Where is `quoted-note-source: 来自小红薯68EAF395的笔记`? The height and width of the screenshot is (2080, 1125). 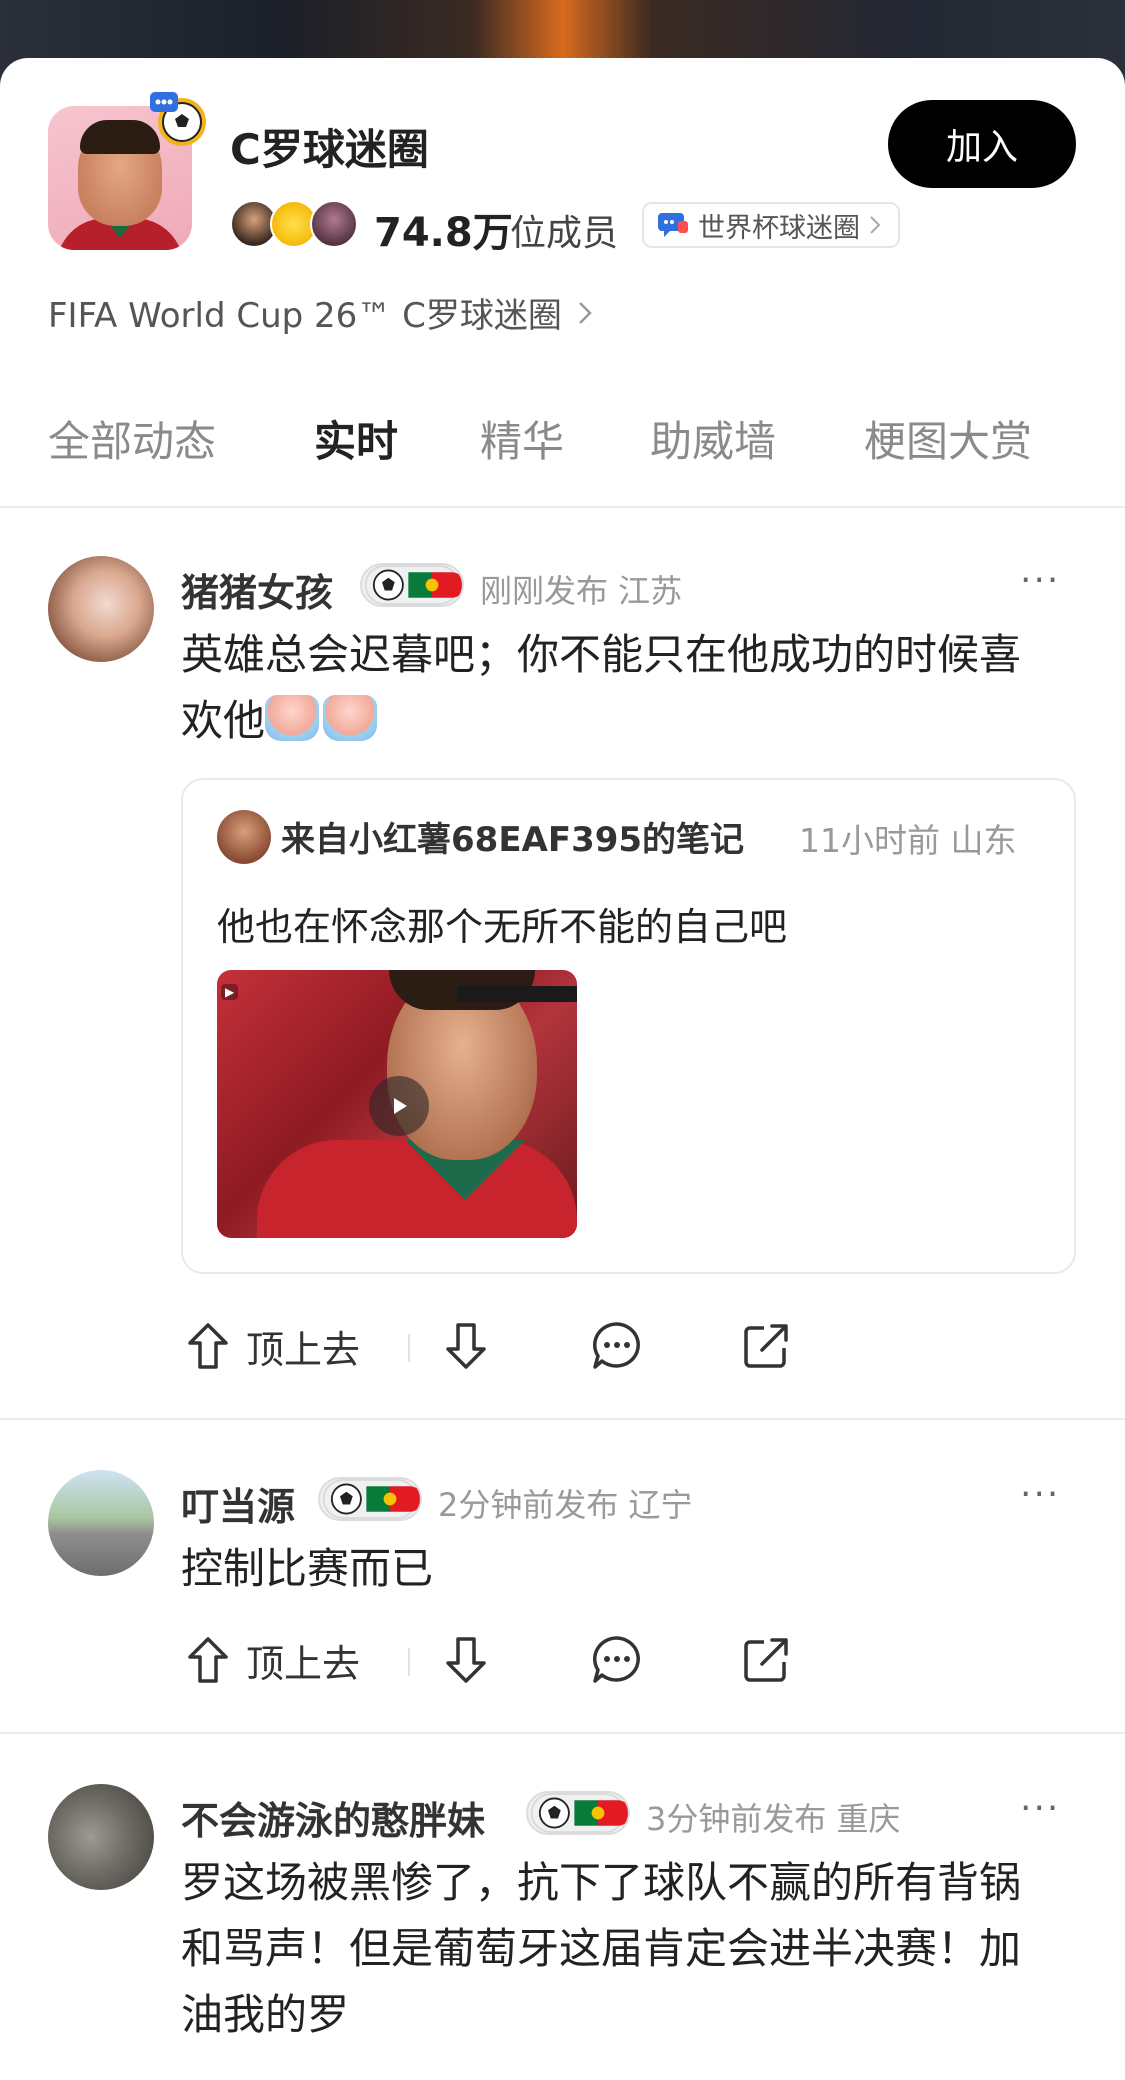
quoted-note-source: 来自小红薯68EAF395的笔记 is located at coordinates (513, 840).